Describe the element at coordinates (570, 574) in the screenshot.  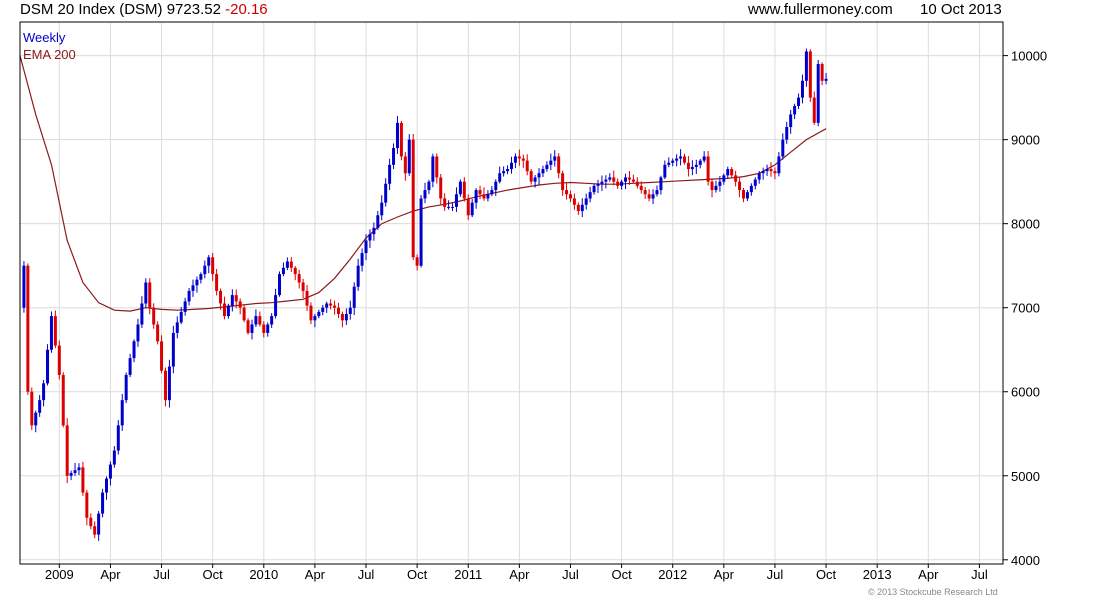
I see `x-tick-label: Jul` at that location.